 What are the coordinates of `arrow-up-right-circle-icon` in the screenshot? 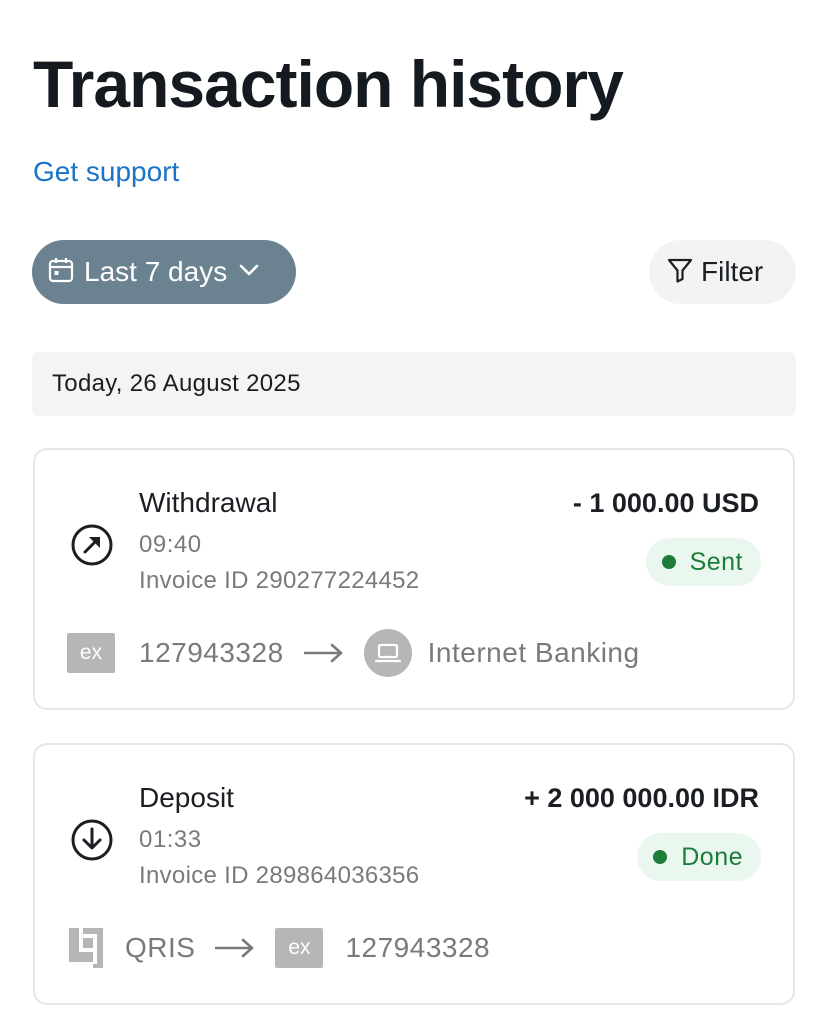 It's located at (92, 545).